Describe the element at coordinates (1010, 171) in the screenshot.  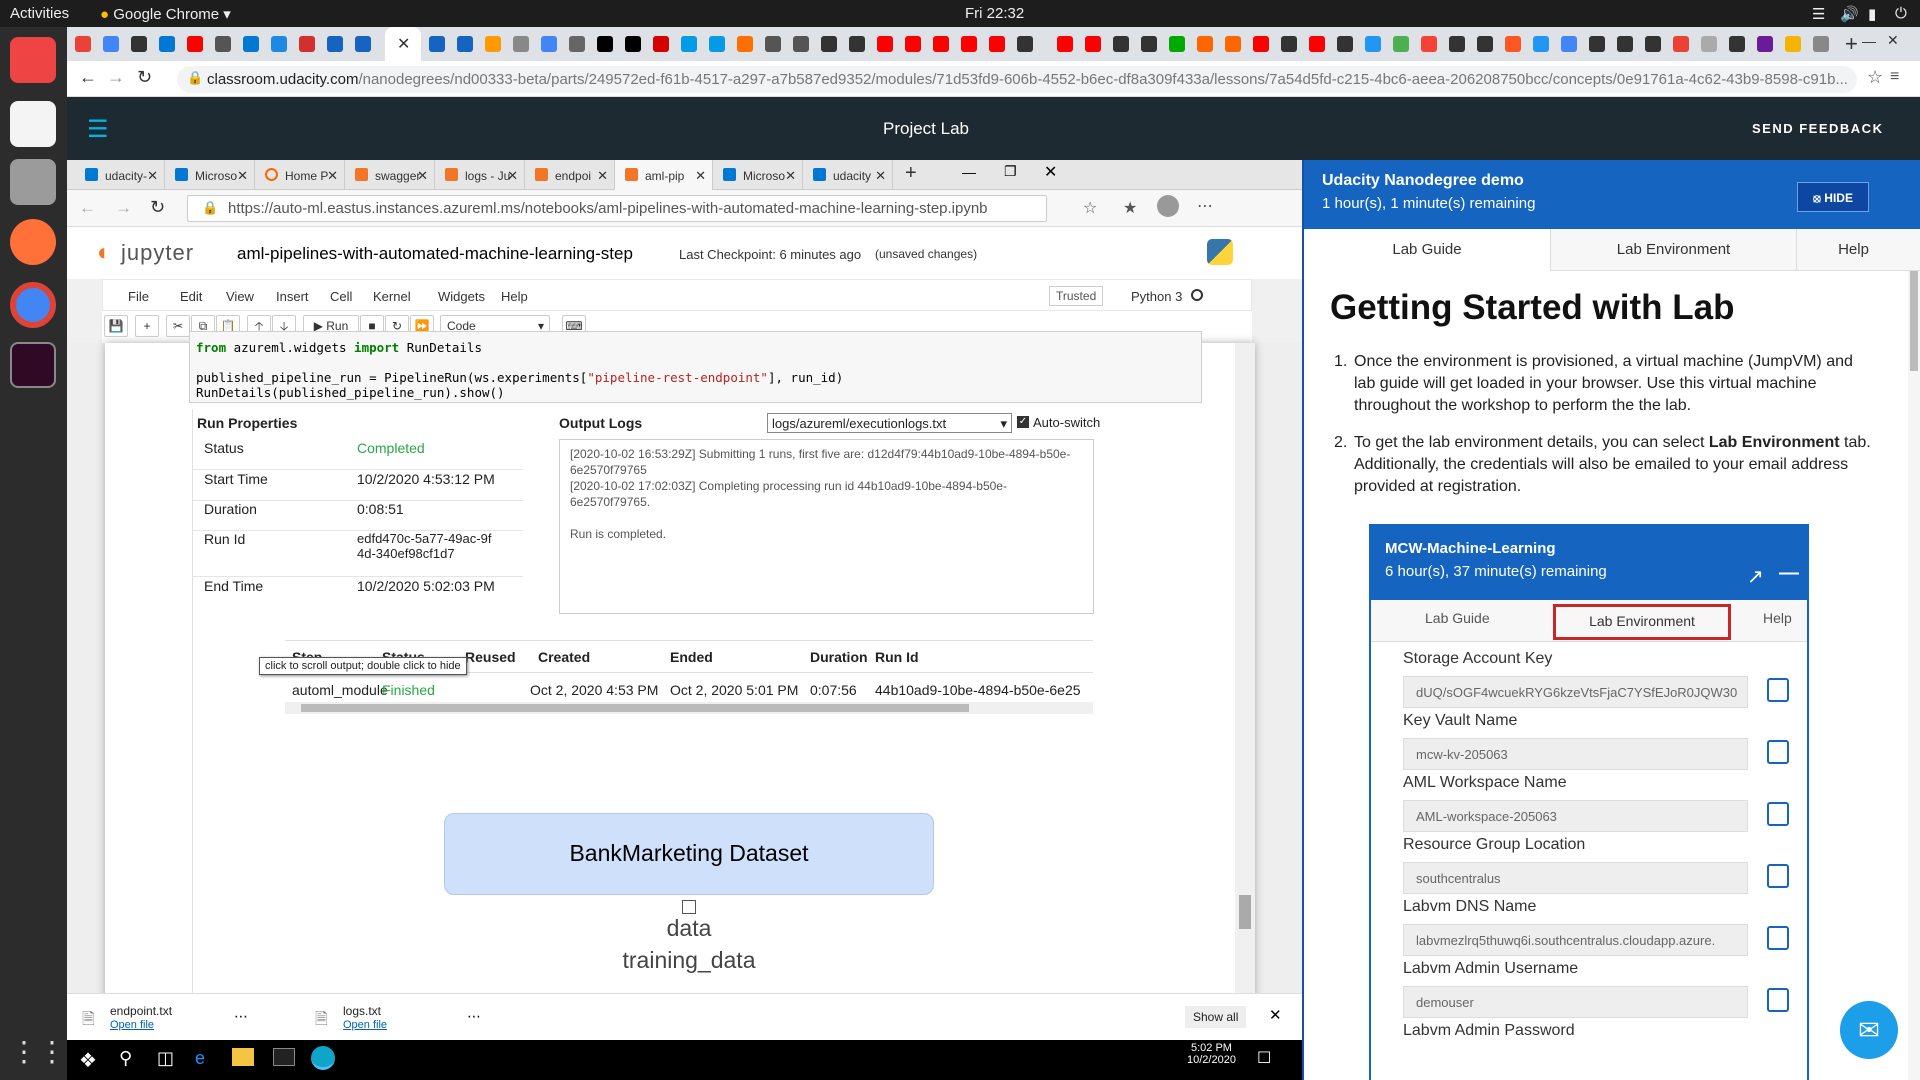
I see `window-maximize-icon: ❐` at that location.